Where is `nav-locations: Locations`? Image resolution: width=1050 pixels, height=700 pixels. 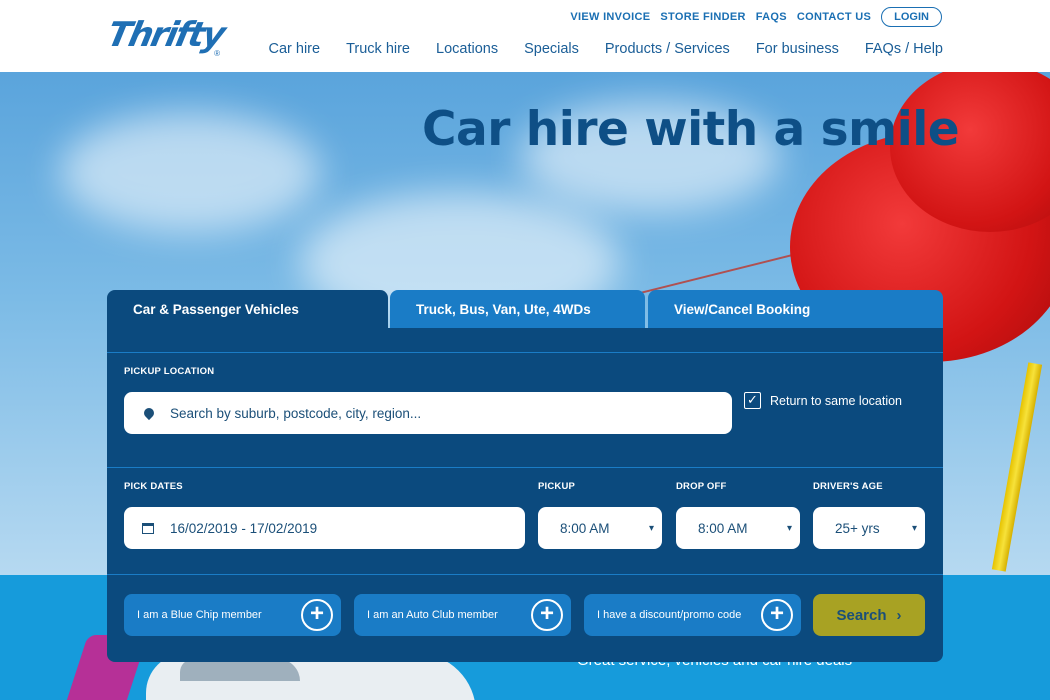
nav-locations: Locations is located at coordinates (467, 49).